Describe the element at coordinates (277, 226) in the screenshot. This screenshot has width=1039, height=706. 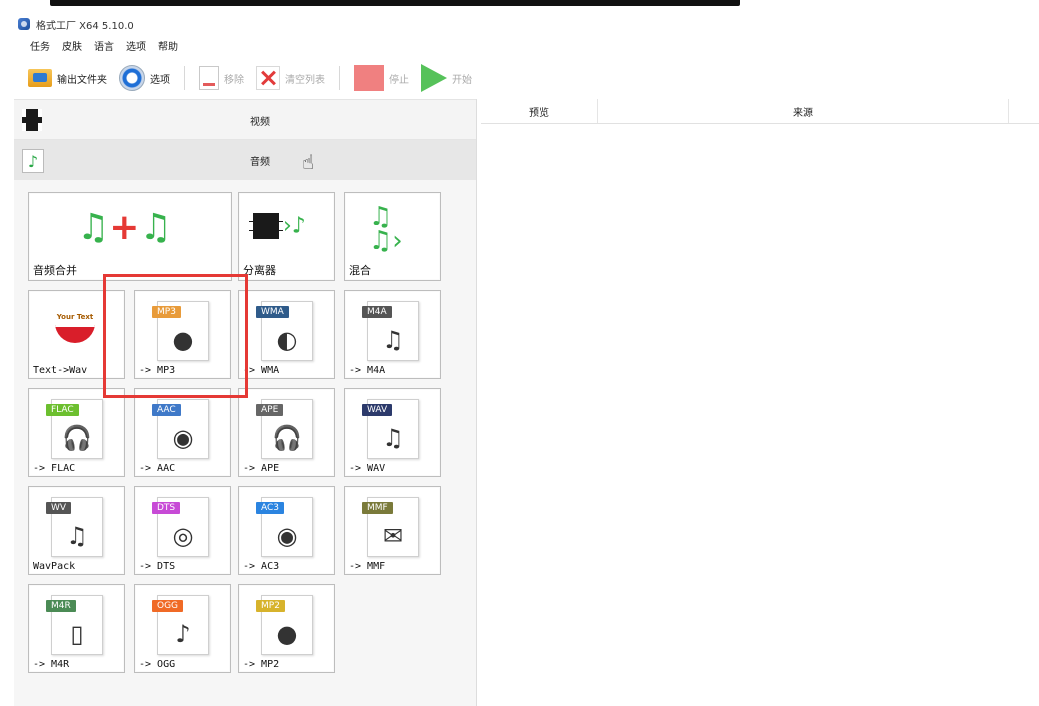
I see `splitter-icon: ›♪` at that location.